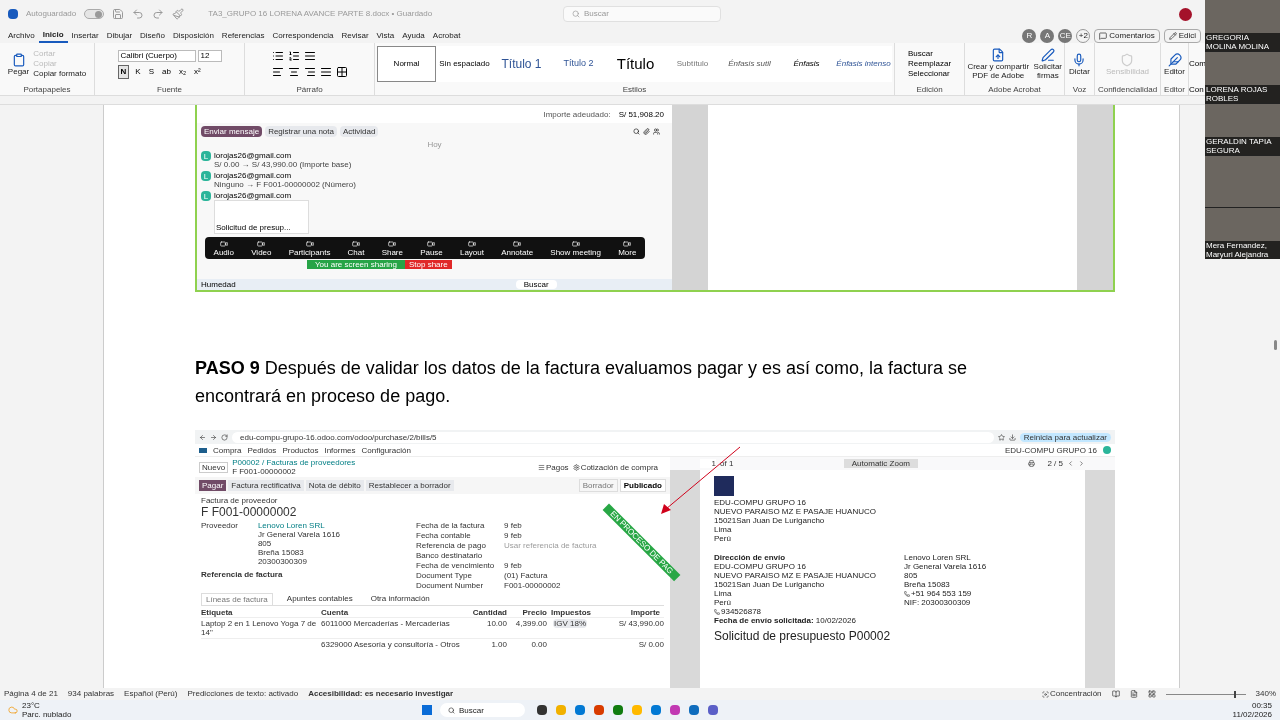  What do you see at coordinates (521, 64) in the screenshot?
I see `style-option: Título 1` at bounding box center [521, 64].